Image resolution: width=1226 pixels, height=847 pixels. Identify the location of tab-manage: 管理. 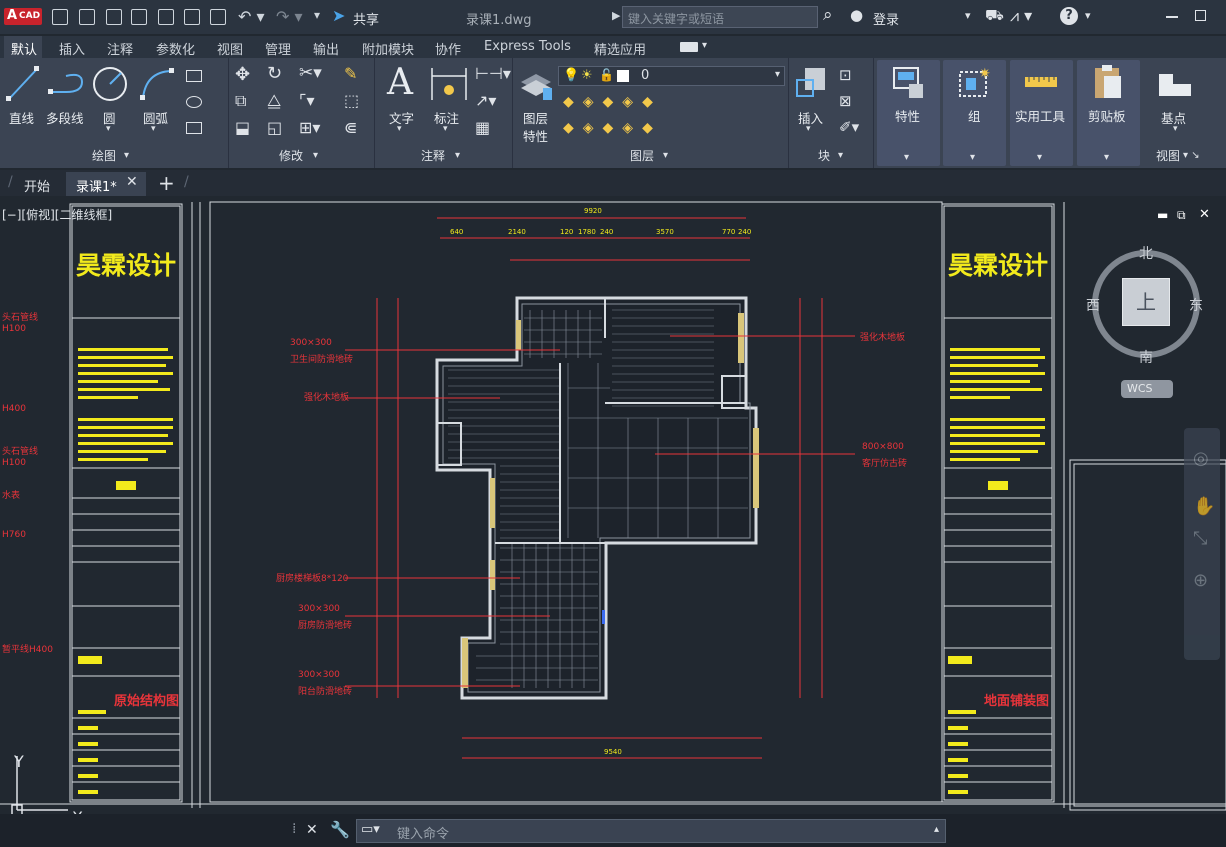
(278, 48).